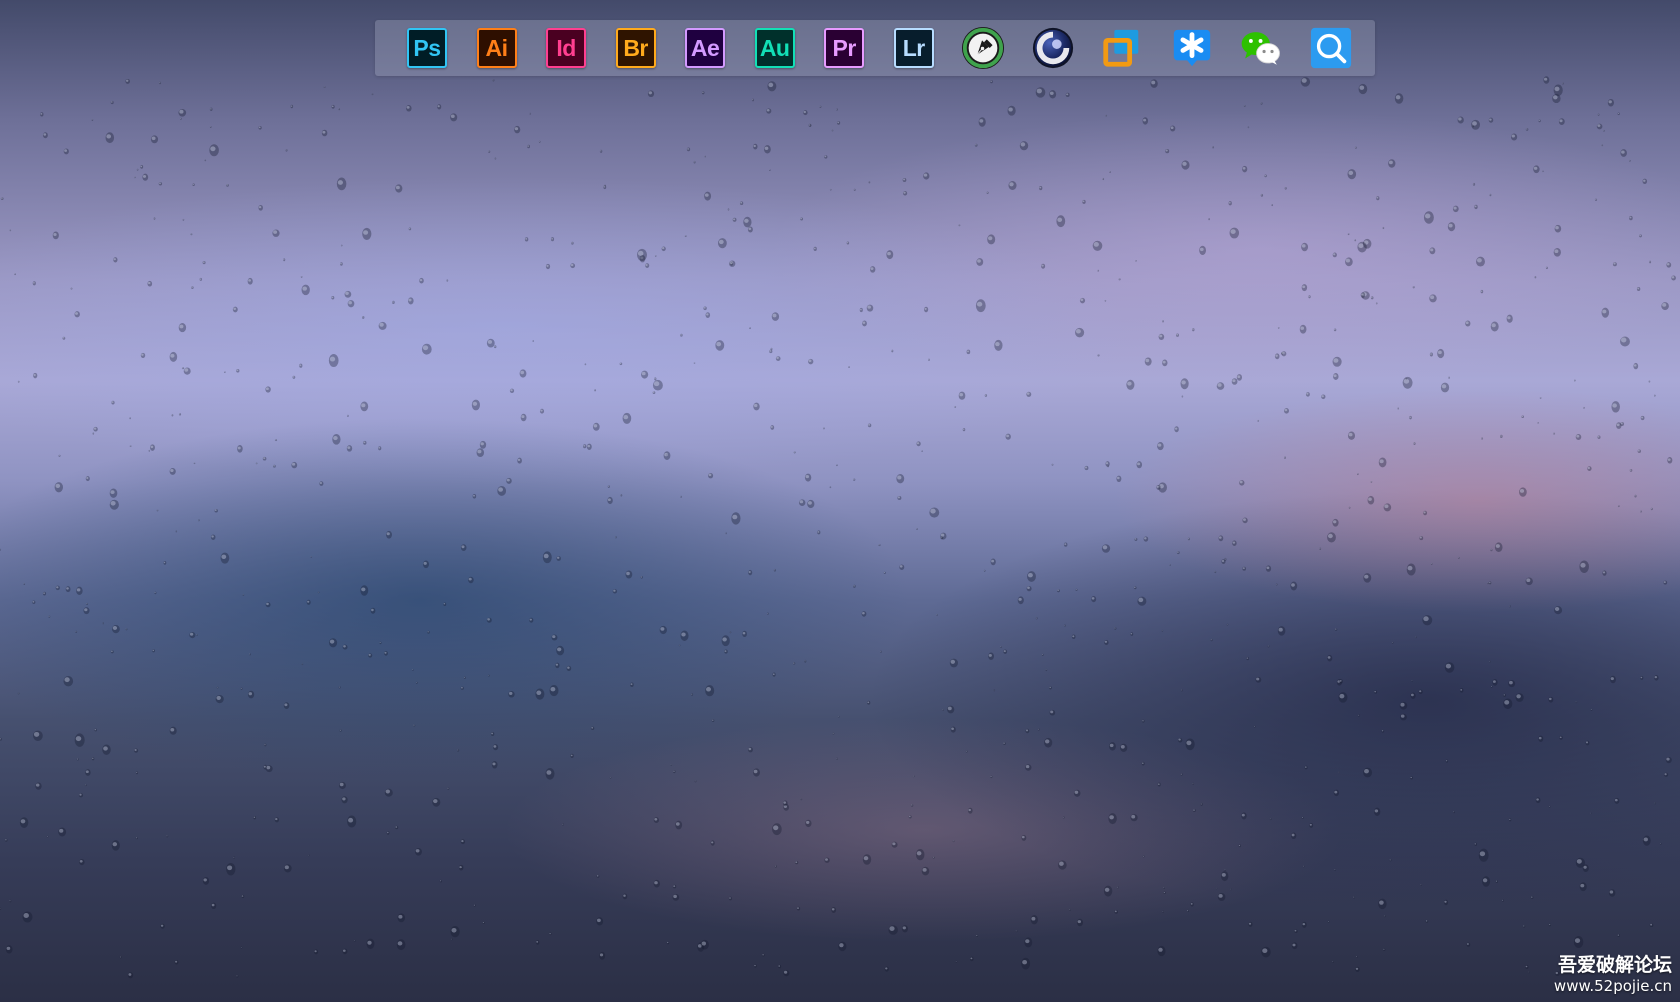 The image size is (1680, 1002). I want to click on dock-item-wechat, so click(1261, 48).